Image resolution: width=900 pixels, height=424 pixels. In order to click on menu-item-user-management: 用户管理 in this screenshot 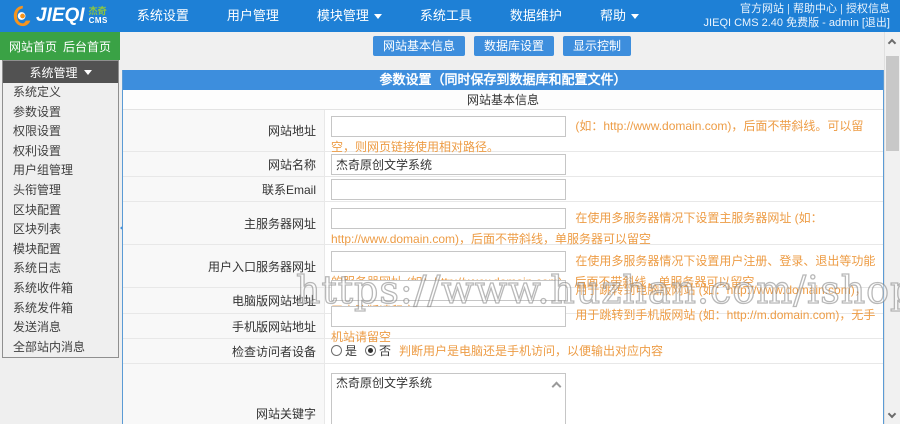, I will do `click(253, 16)`.